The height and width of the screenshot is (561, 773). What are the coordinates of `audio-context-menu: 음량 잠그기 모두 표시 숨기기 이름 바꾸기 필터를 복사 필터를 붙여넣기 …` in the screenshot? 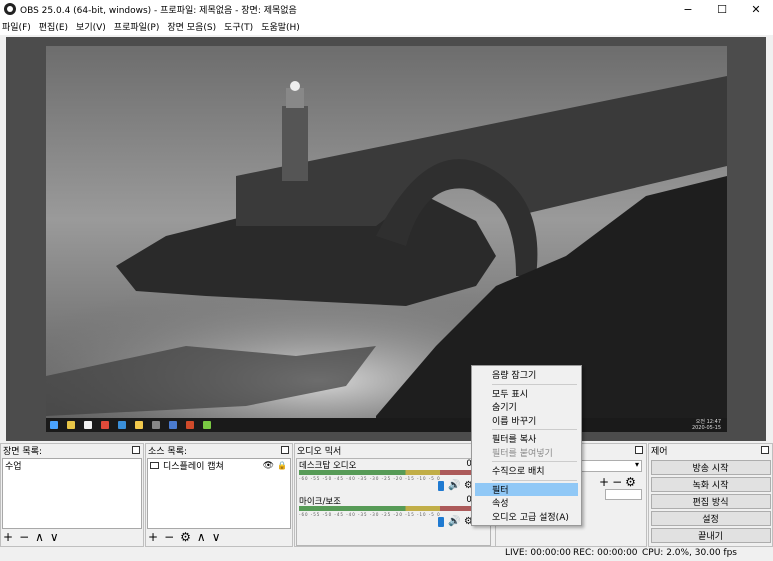 It's located at (526, 445).